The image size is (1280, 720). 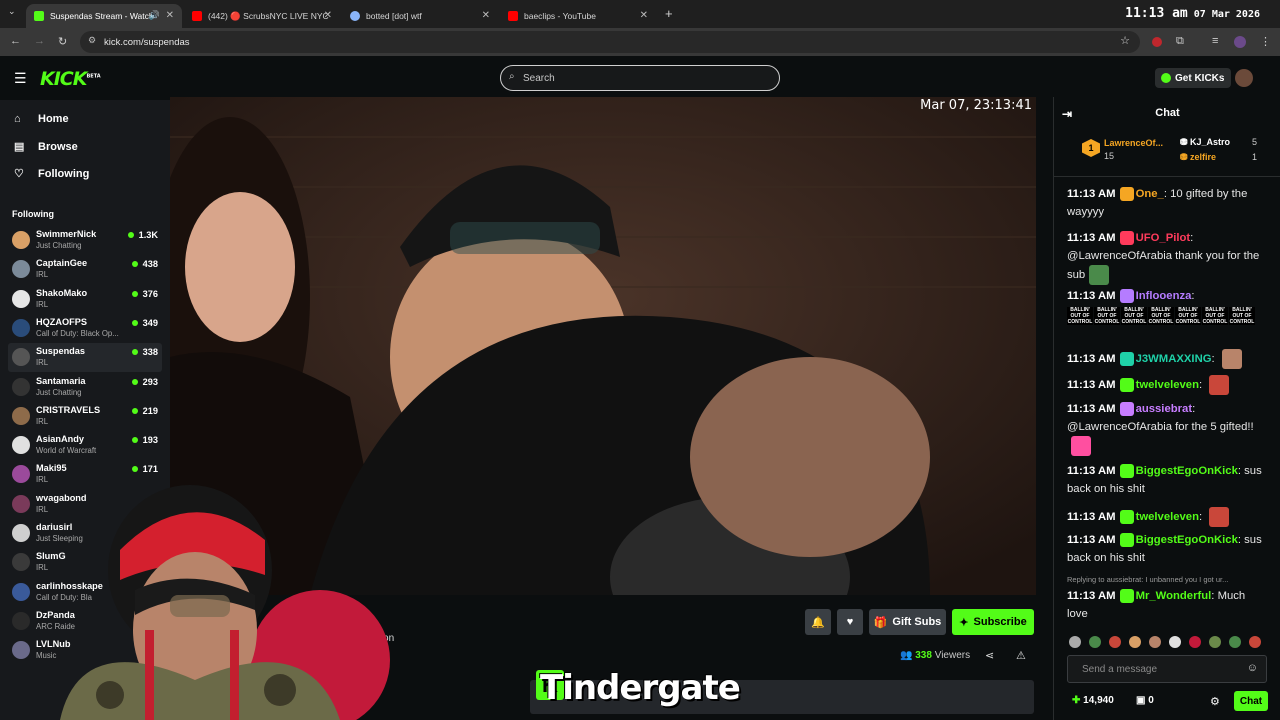 I want to click on kick-favicon-icon, so click(x=39, y=16).